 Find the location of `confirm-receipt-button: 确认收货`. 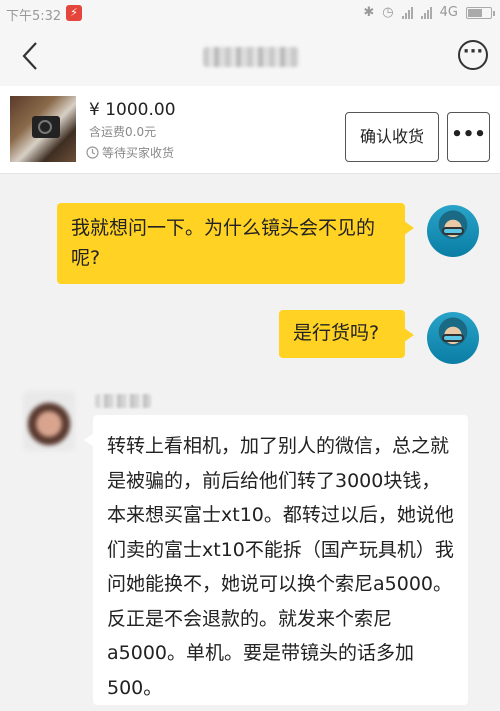

confirm-receipt-button: 确认收货 is located at coordinates (392, 137).